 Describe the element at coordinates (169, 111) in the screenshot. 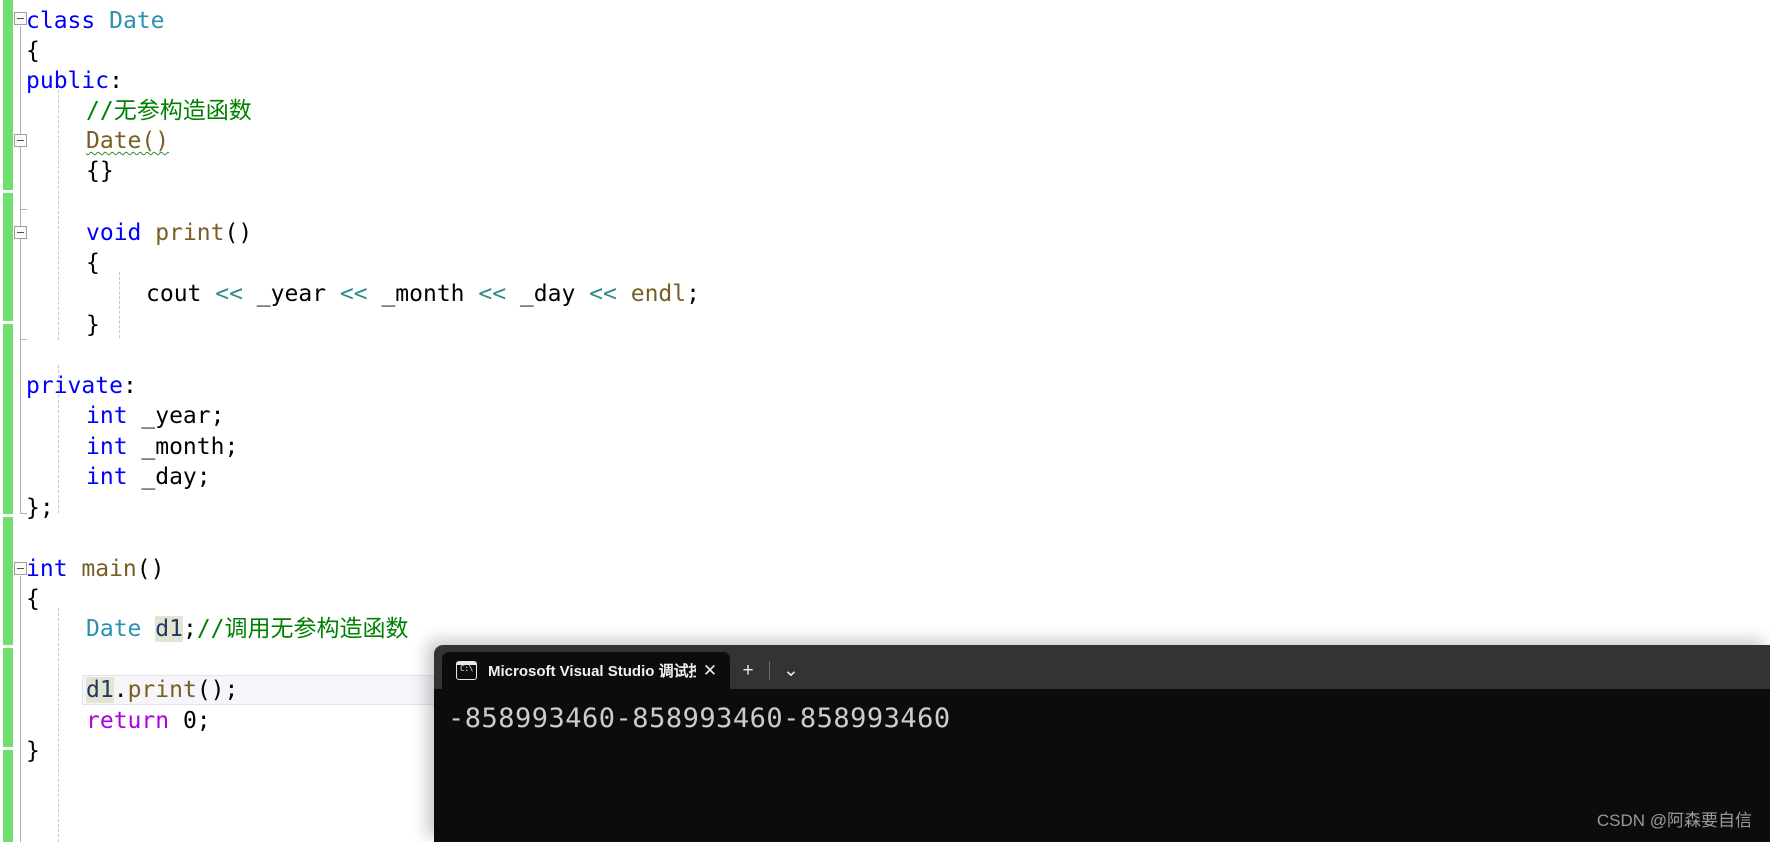

I see `code-token: //无参构造函数` at that location.